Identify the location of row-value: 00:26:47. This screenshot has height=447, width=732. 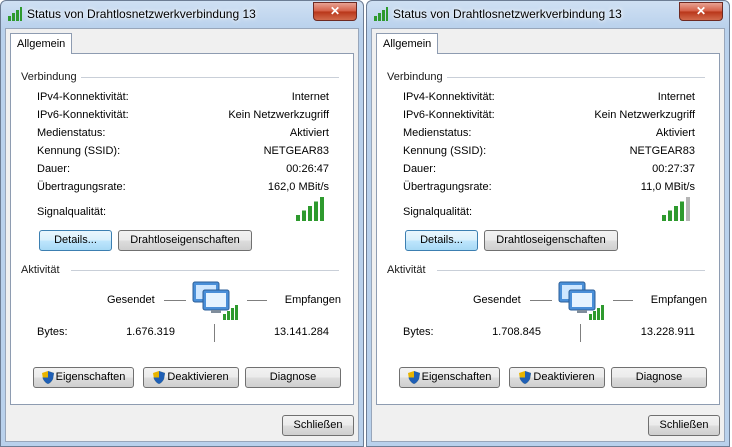
(307, 169).